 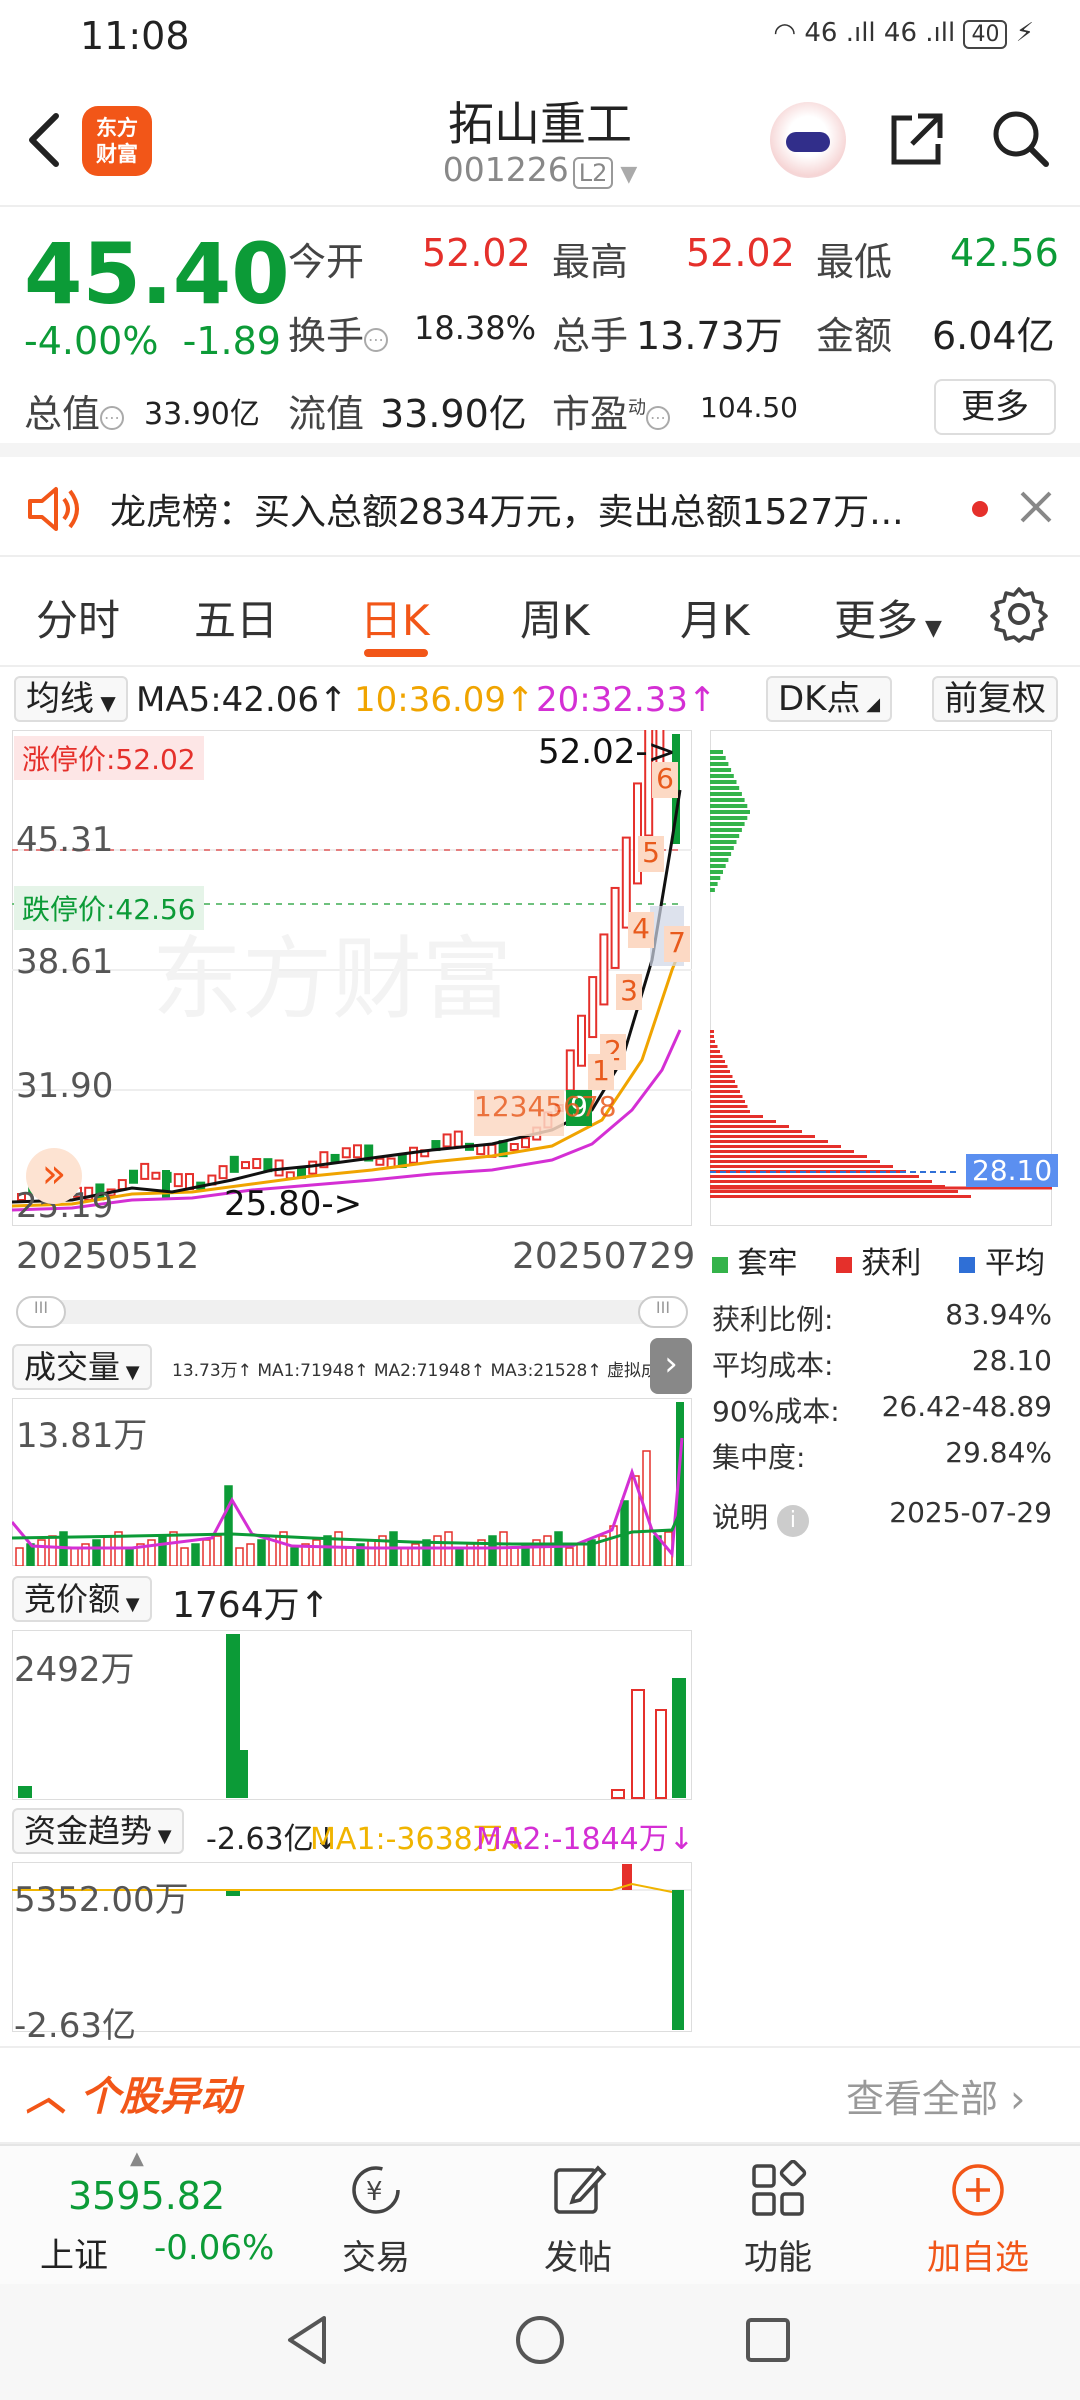 What do you see at coordinates (993, 336) in the screenshot?
I see `amount-value: 6.04亿` at bounding box center [993, 336].